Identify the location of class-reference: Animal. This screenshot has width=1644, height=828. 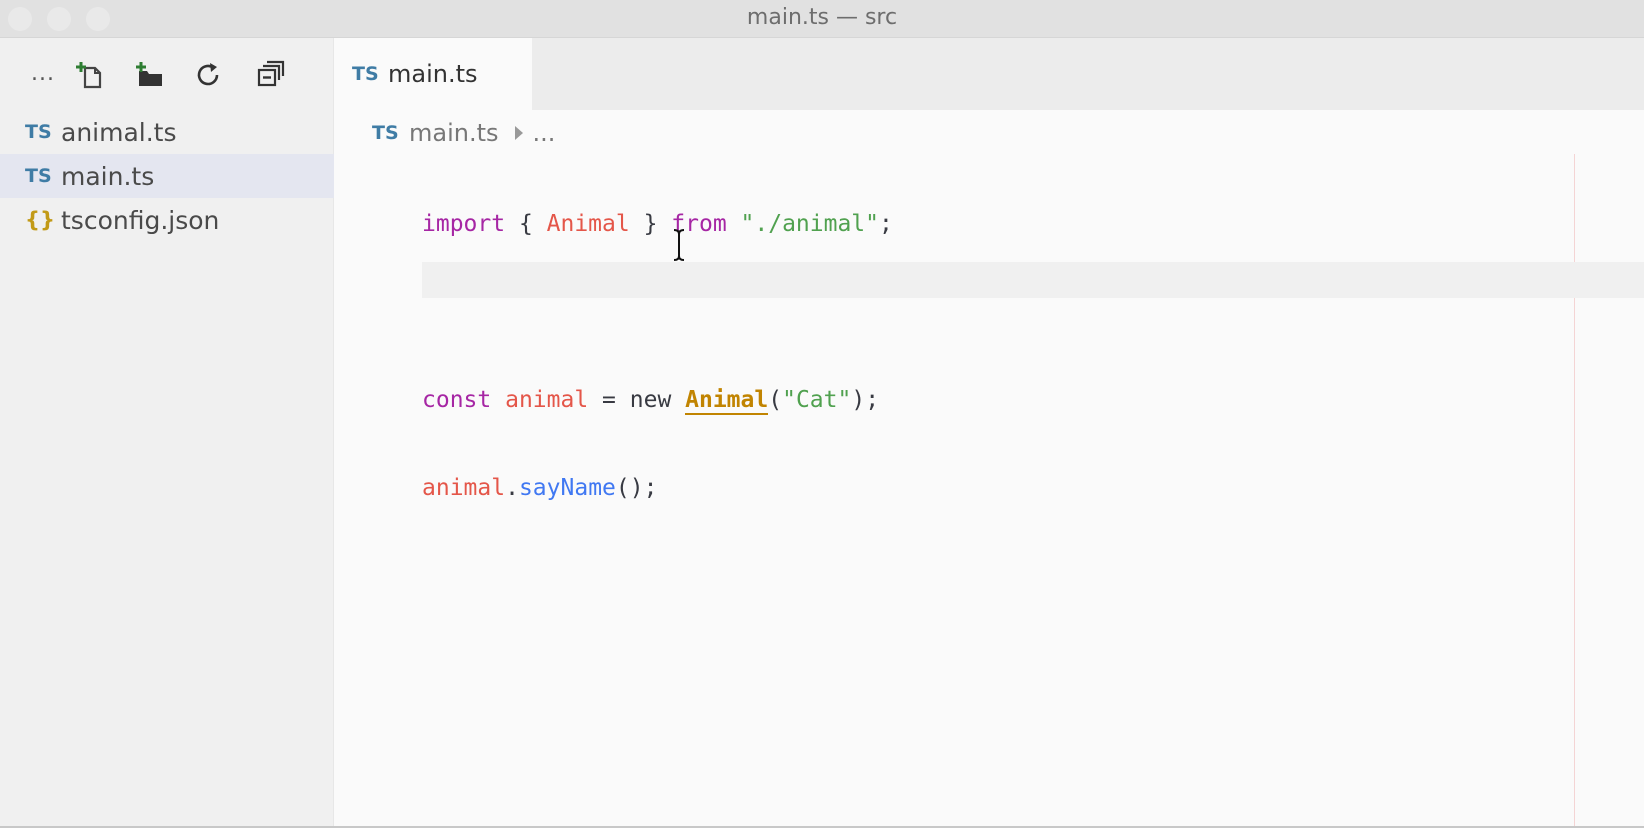
(727, 401).